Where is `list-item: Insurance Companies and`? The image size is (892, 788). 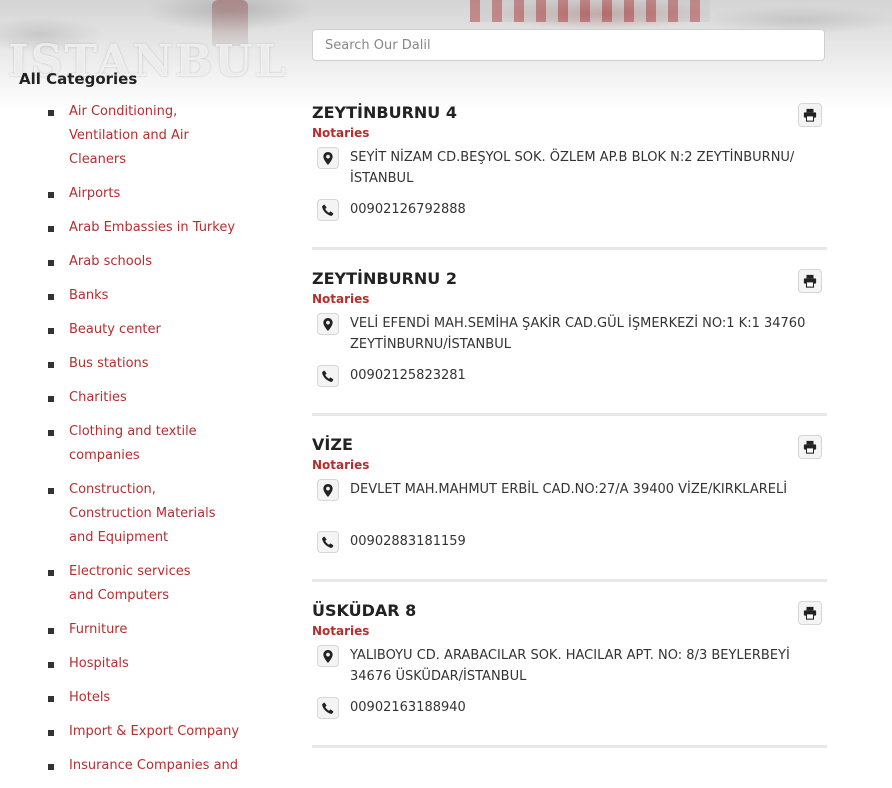 list-item: Insurance Companies and is located at coordinates (134, 766).